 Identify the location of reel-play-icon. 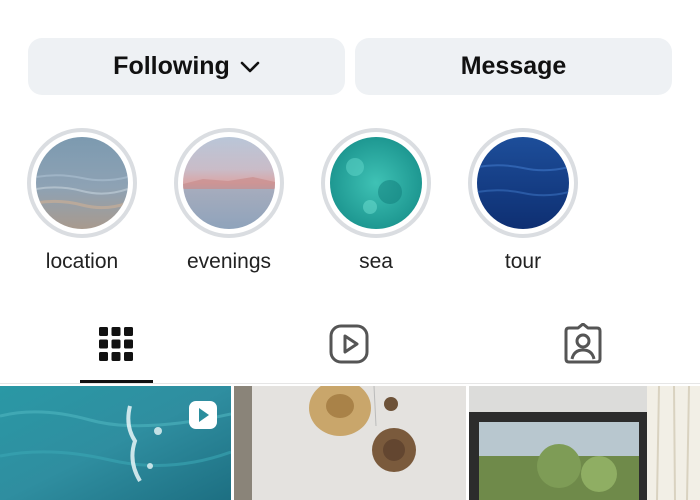
(203, 415).